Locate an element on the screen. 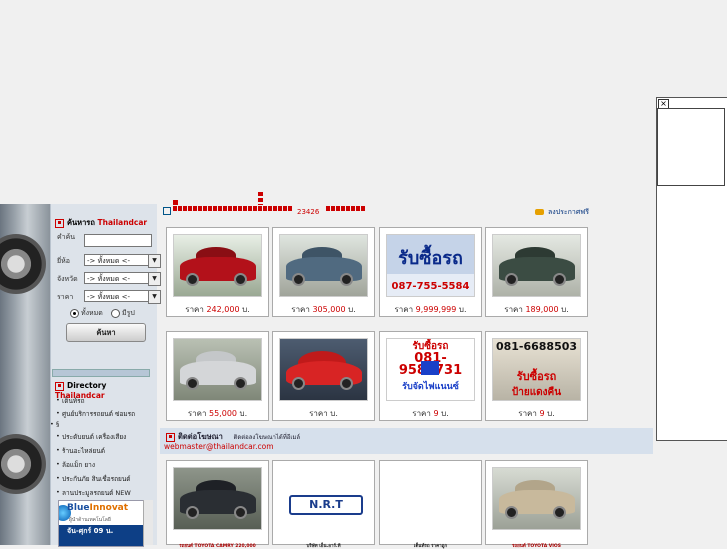  banner-scrollbar is located at coordinates (148, 522).